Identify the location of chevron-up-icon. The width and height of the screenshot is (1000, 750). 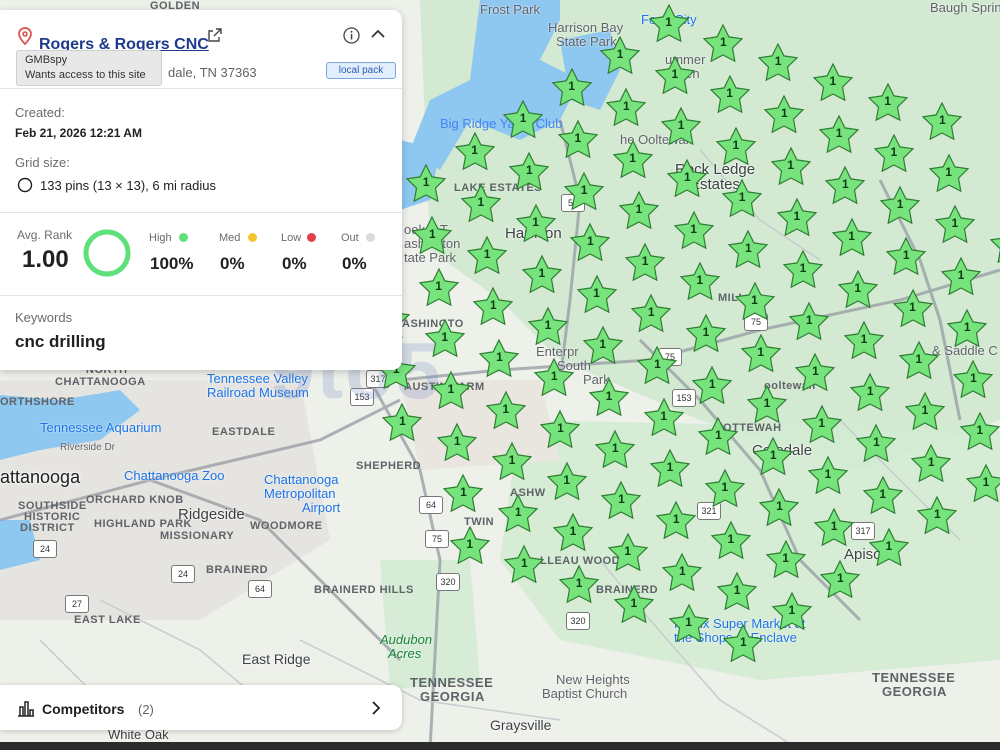
(378, 34).